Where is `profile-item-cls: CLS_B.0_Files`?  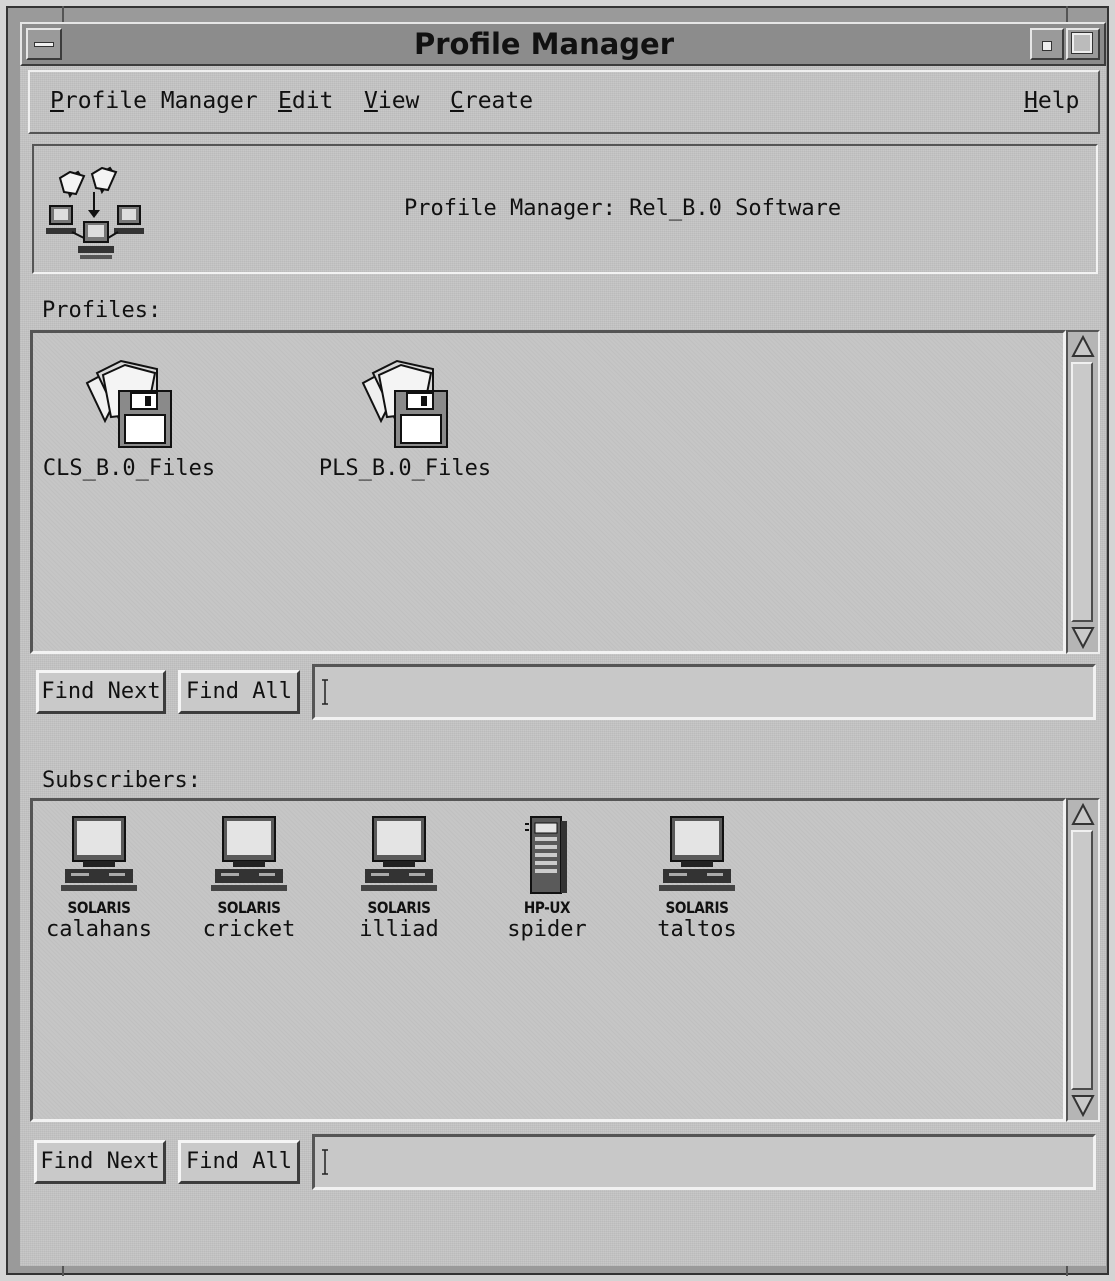 profile-item-cls: CLS_B.0_Files is located at coordinates (129, 417).